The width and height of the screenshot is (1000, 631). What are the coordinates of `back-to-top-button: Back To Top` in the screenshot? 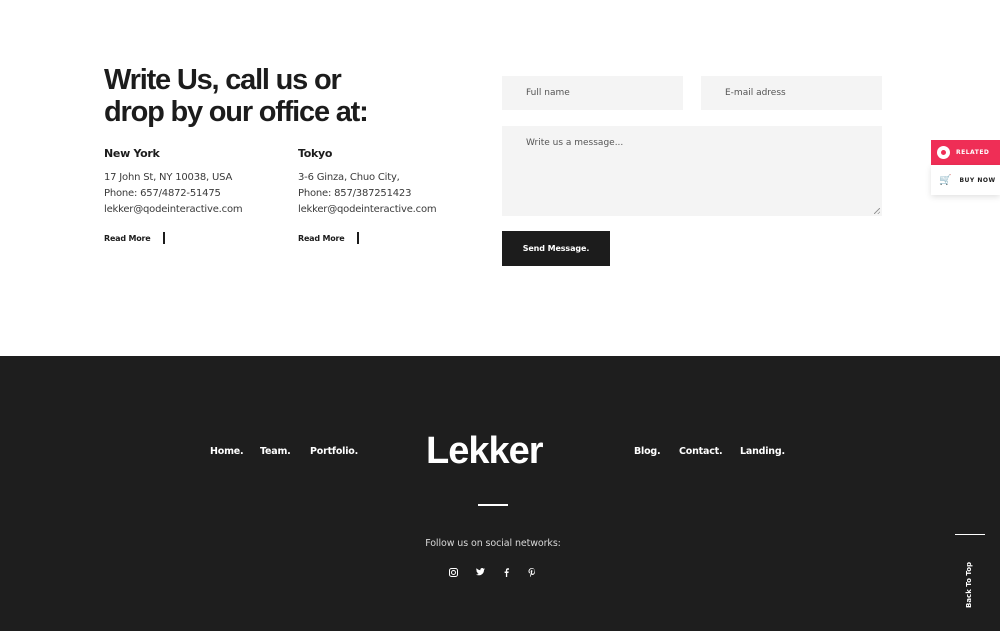 It's located at (970, 571).